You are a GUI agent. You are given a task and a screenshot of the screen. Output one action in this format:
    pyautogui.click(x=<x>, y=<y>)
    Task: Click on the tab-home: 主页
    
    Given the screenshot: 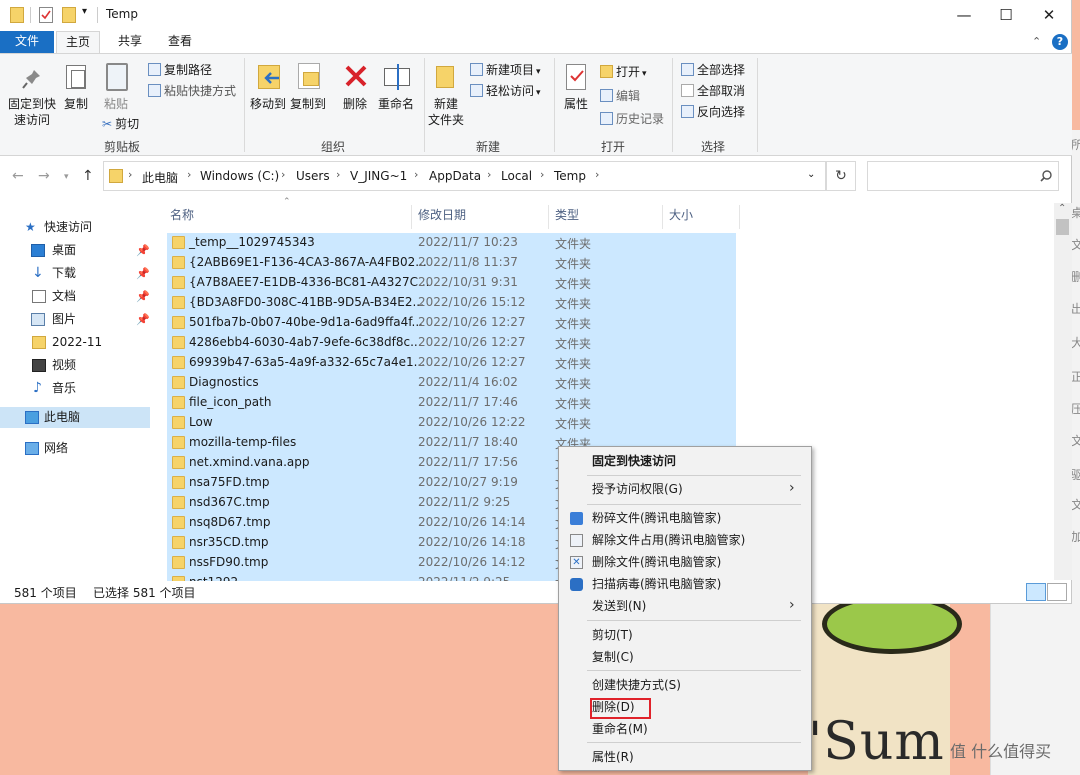 What is the action you would take?
    pyautogui.click(x=78, y=42)
    